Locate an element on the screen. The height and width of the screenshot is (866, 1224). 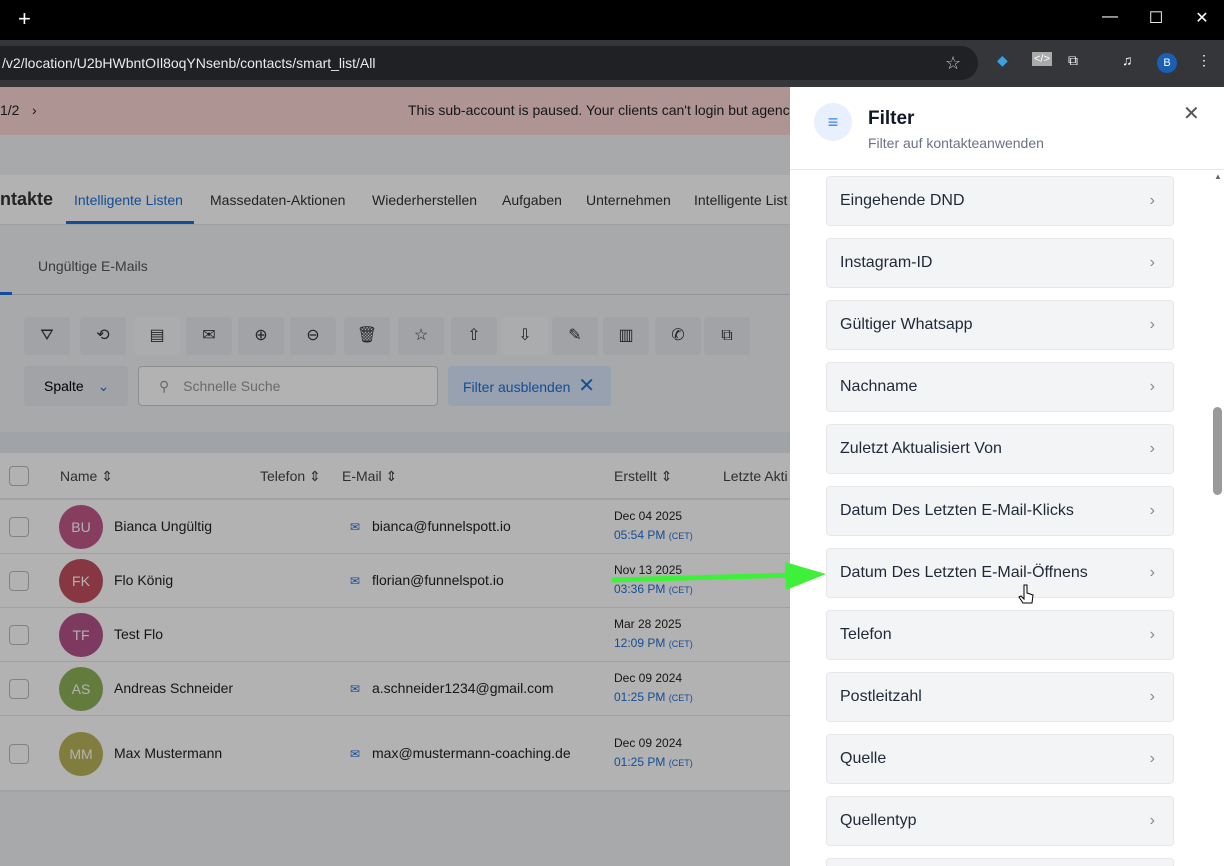
annotation-arrow is located at coordinates (822, 583).